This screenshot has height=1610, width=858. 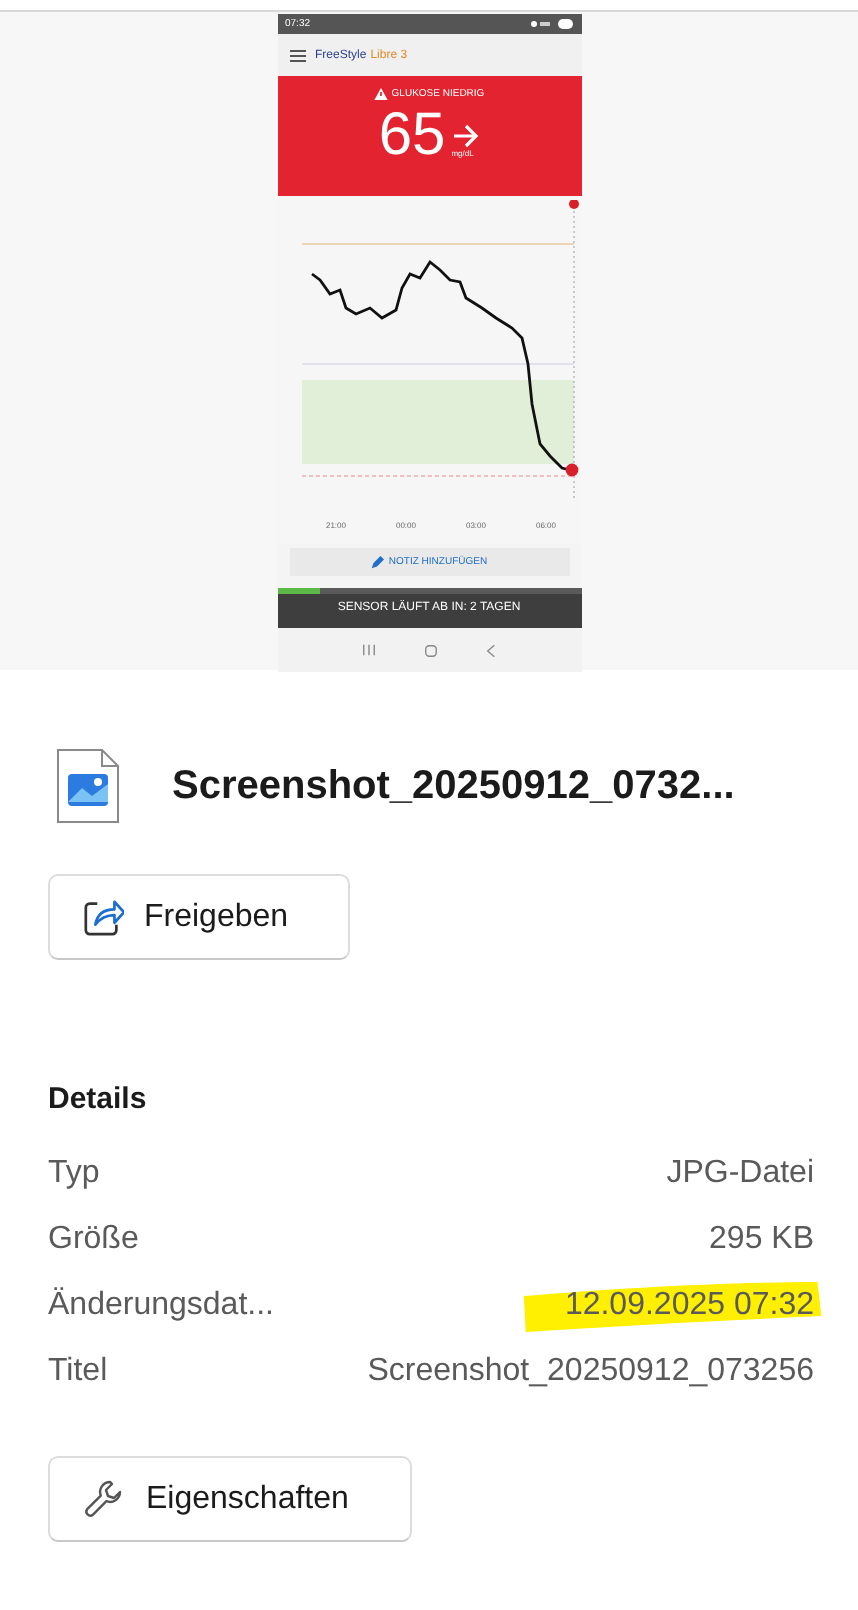 What do you see at coordinates (689, 1305) in the screenshot?
I see `property-value: 12.09.2025 07:32` at bounding box center [689, 1305].